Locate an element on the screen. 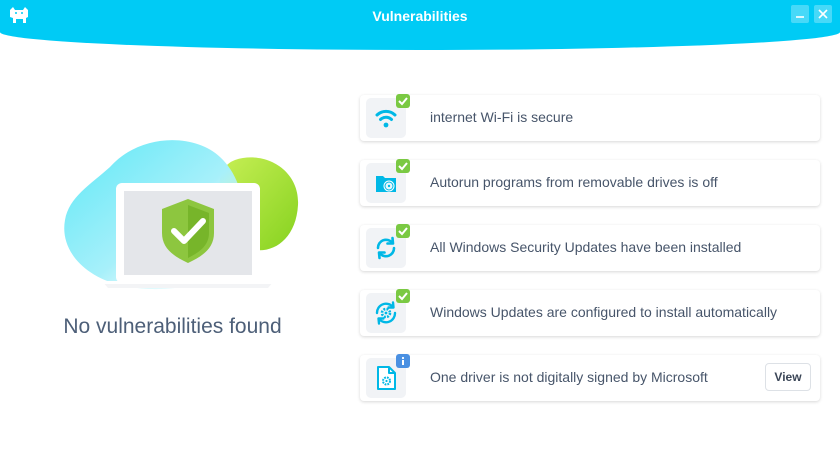 Image resolution: width=840 pixels, height=450 pixels. window-title: Vulnerabilities is located at coordinates (420, 16).